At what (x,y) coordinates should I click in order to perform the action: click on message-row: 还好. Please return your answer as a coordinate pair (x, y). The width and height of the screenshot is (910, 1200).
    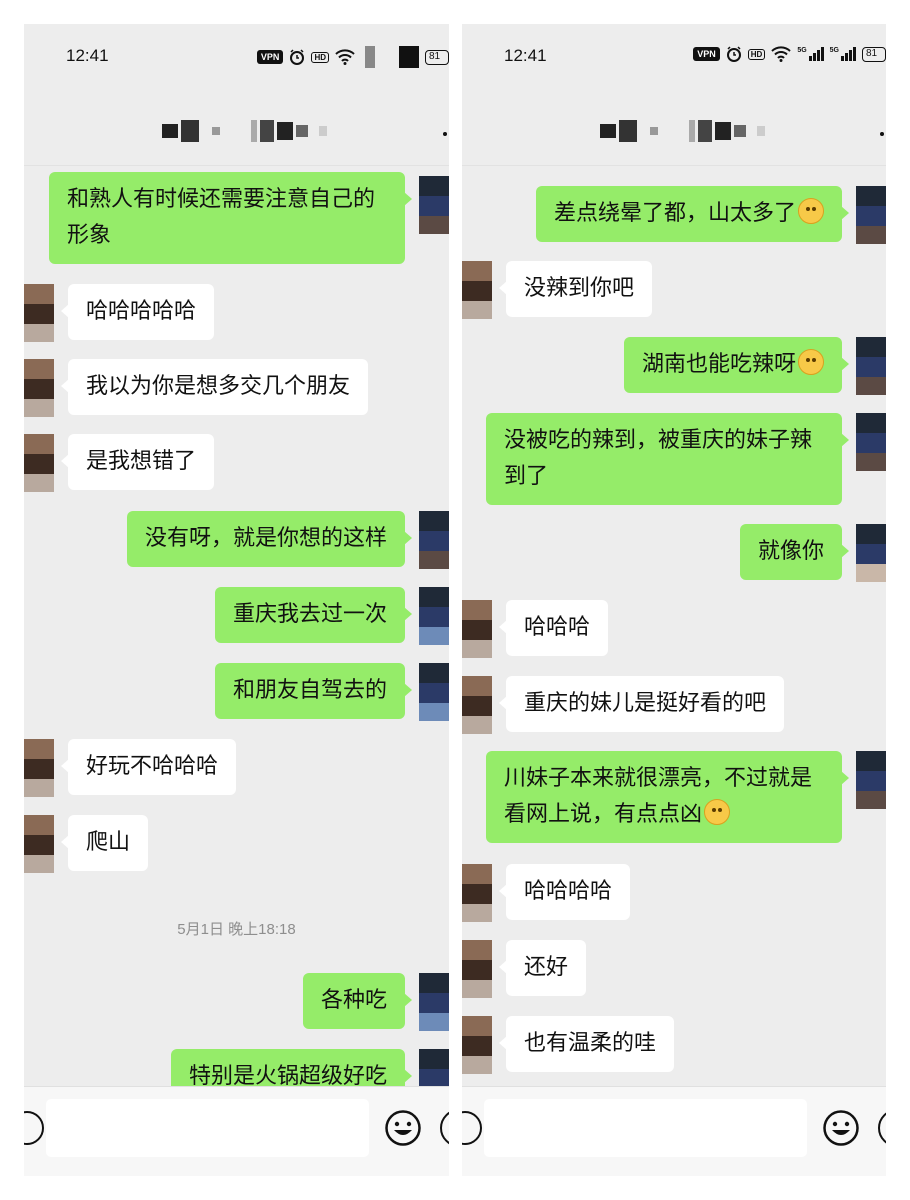
    Looking at the image, I should click on (674, 969).